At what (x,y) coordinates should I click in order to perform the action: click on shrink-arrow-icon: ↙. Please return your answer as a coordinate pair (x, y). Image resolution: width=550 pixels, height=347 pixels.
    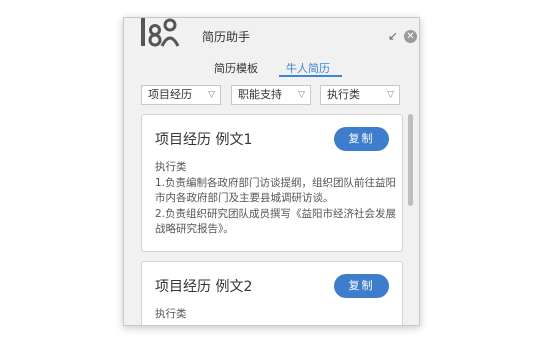
    Looking at the image, I should click on (393, 36).